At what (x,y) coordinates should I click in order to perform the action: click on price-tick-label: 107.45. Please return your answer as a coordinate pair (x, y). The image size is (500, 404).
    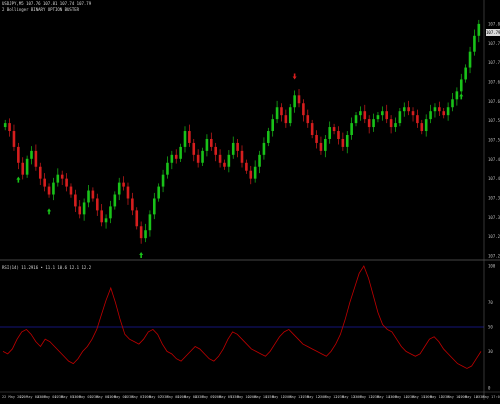
    Looking at the image, I should click on (494, 159).